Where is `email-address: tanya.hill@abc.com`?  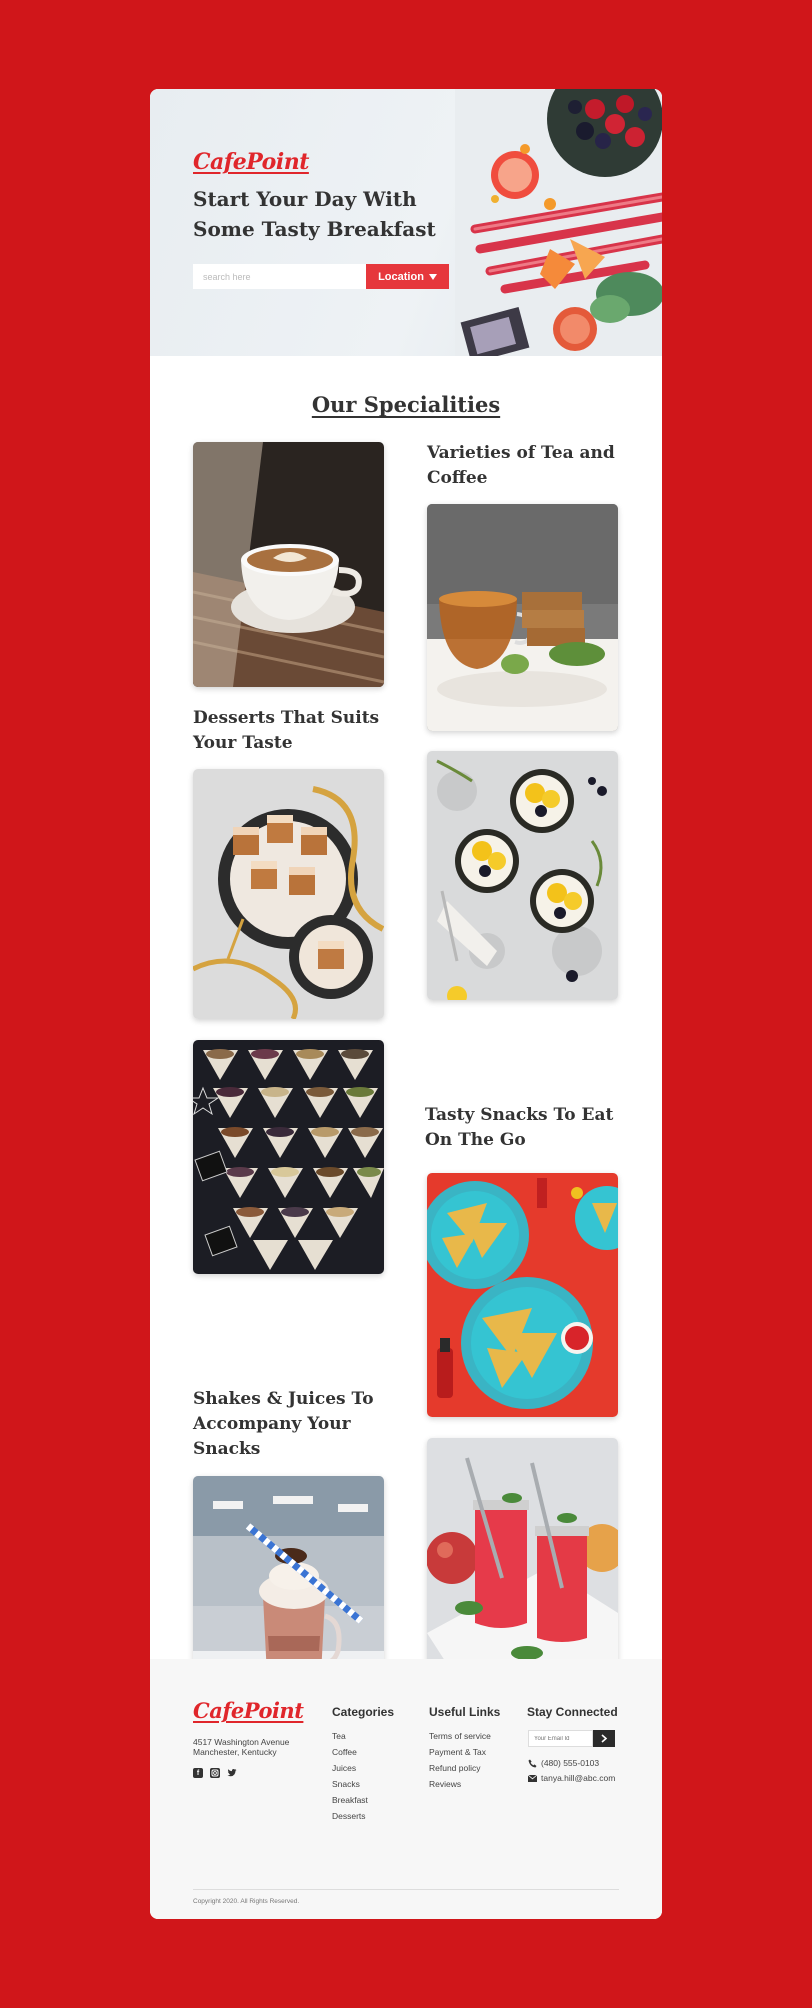
email-address: tanya.hill@abc.com is located at coordinates (578, 1778).